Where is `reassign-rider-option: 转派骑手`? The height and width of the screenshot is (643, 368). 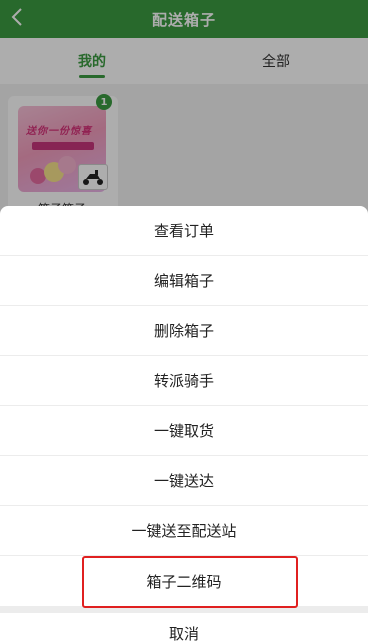
reassign-rider-option: 转派骑手 is located at coordinates (184, 381).